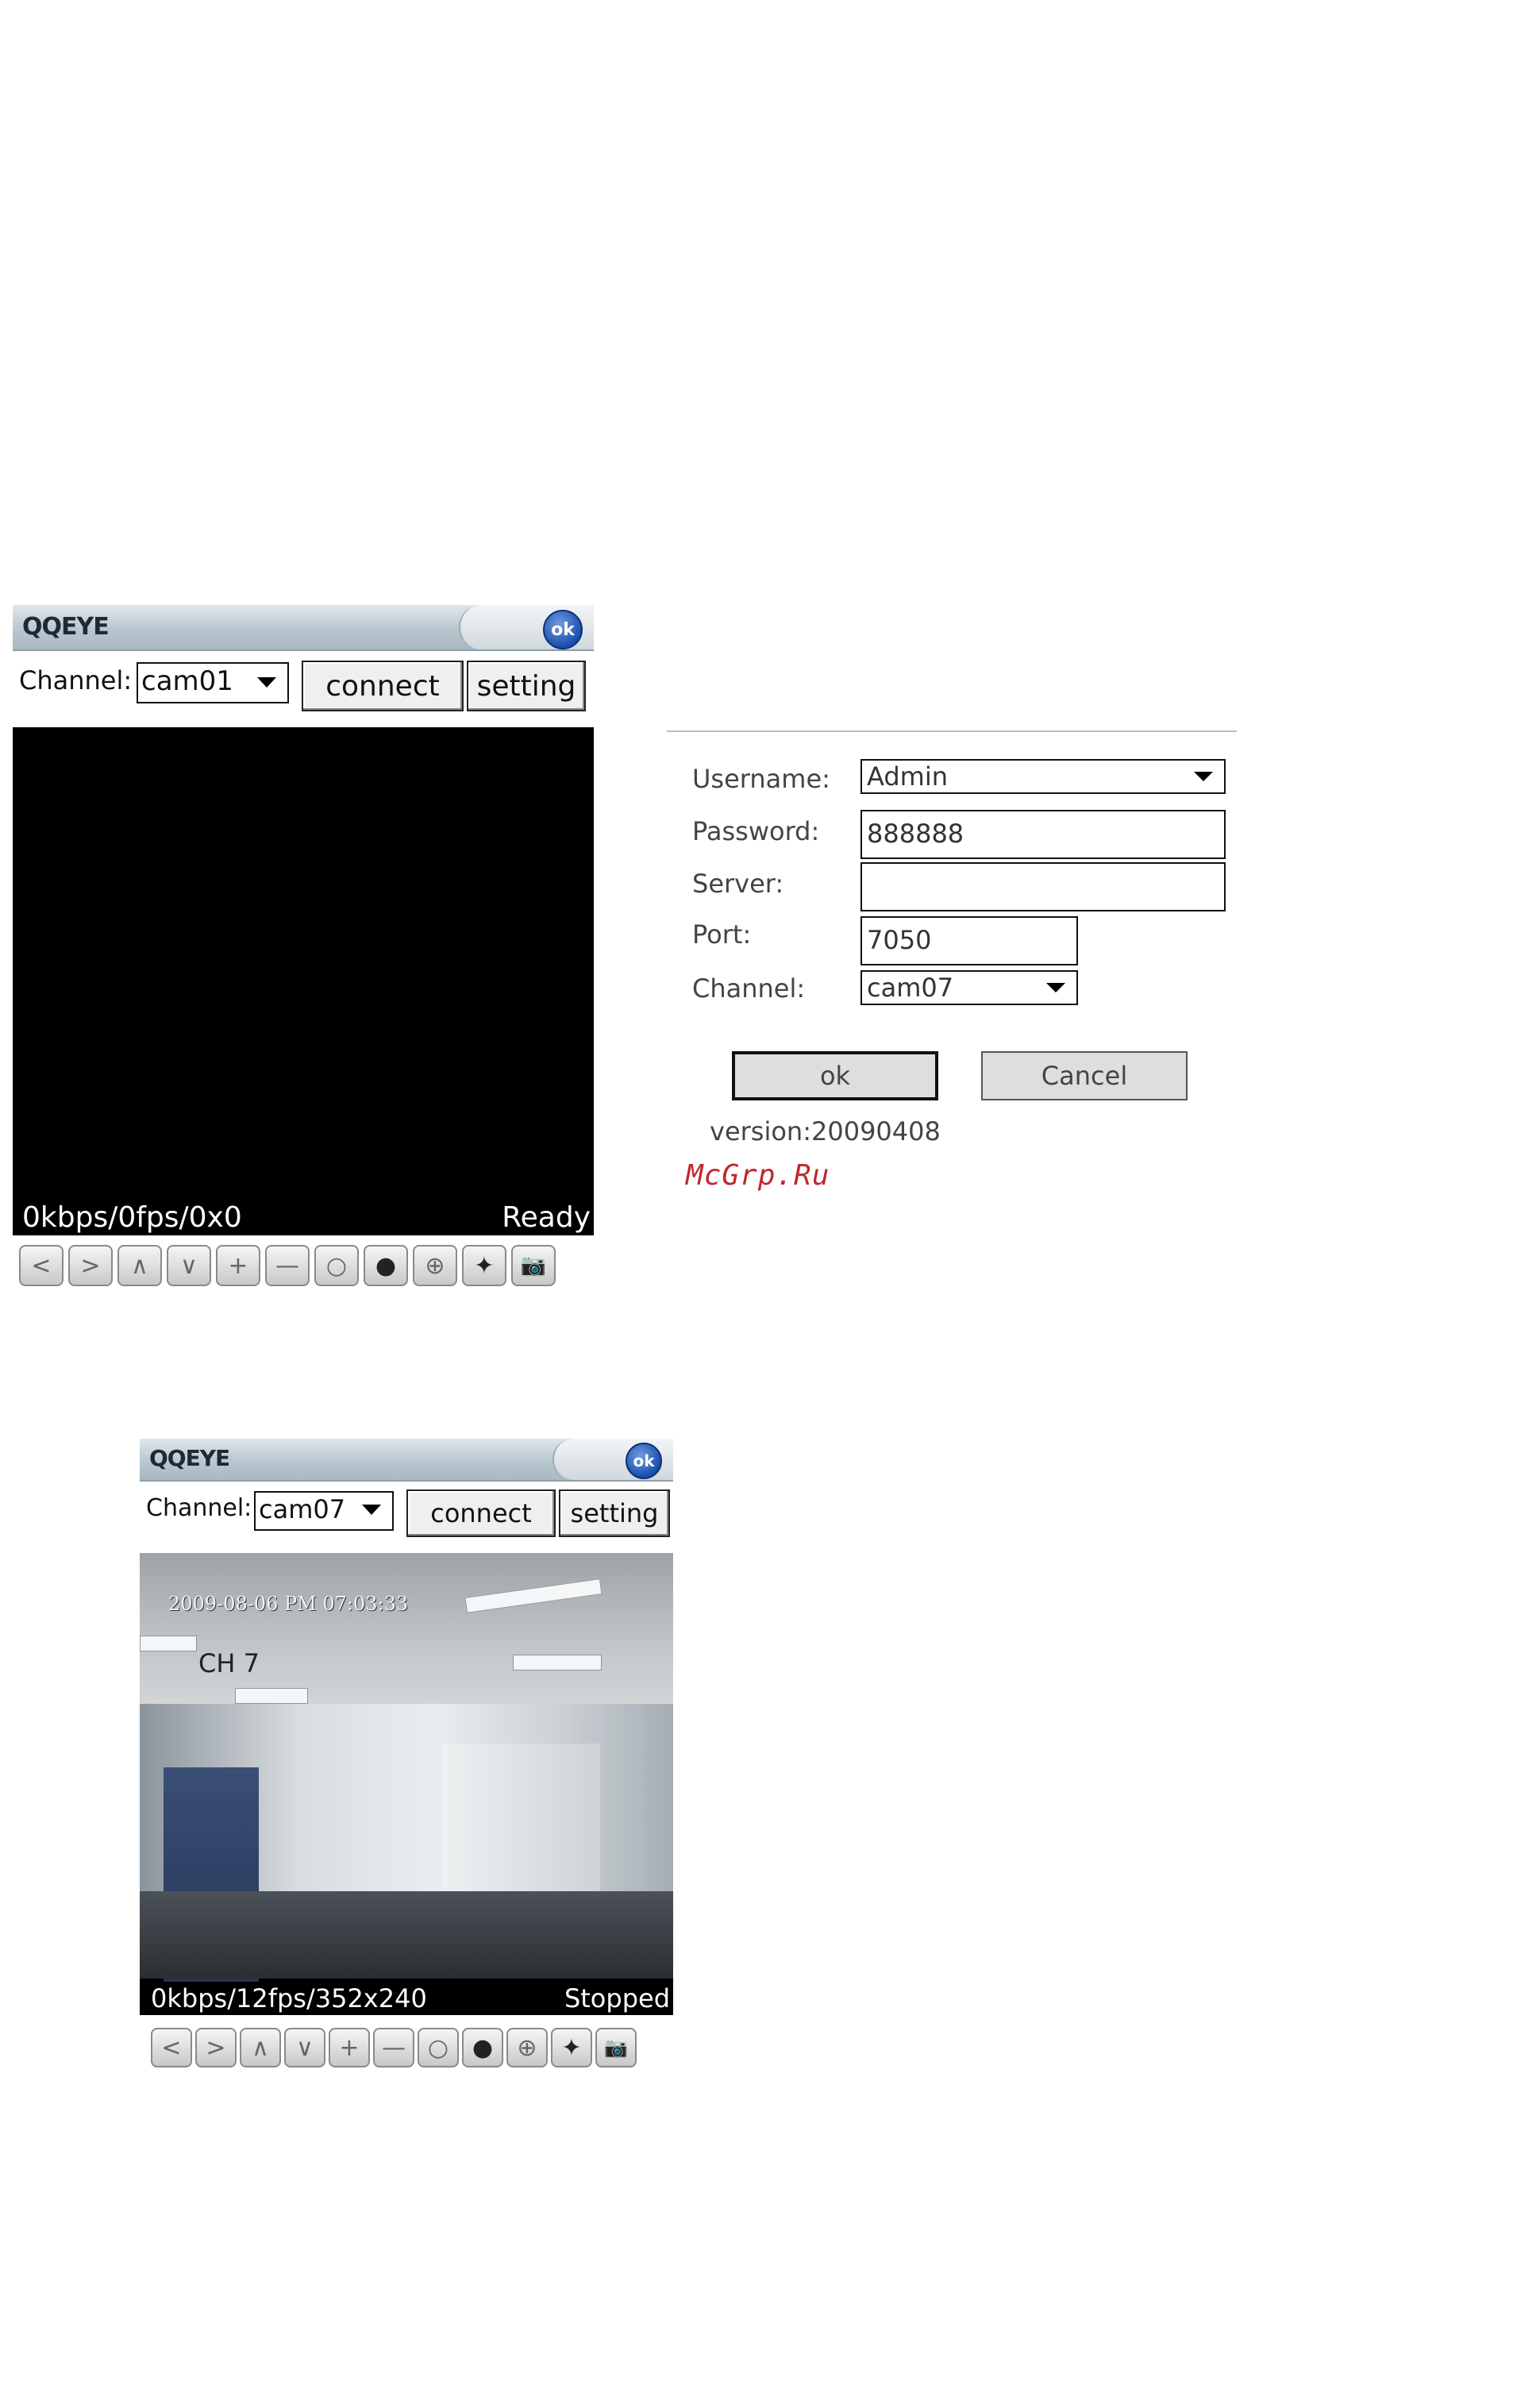 The width and height of the screenshot is (1540, 2393). What do you see at coordinates (1084, 1076) in the screenshot?
I see `cancel-button: Cancel` at bounding box center [1084, 1076].